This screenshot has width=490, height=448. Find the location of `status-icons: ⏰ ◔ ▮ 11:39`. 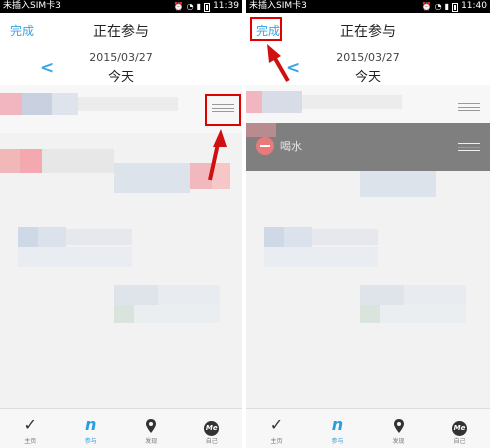

status-icons: ⏰ ◔ ▮ 11:39 is located at coordinates (206, 6).